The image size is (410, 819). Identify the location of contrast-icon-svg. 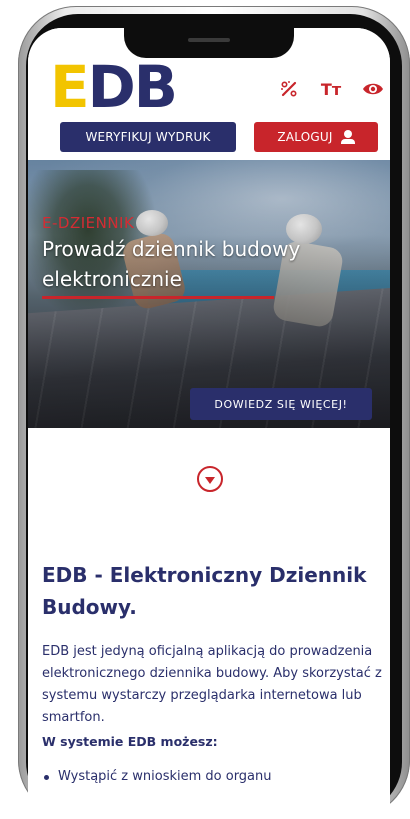
(289, 89).